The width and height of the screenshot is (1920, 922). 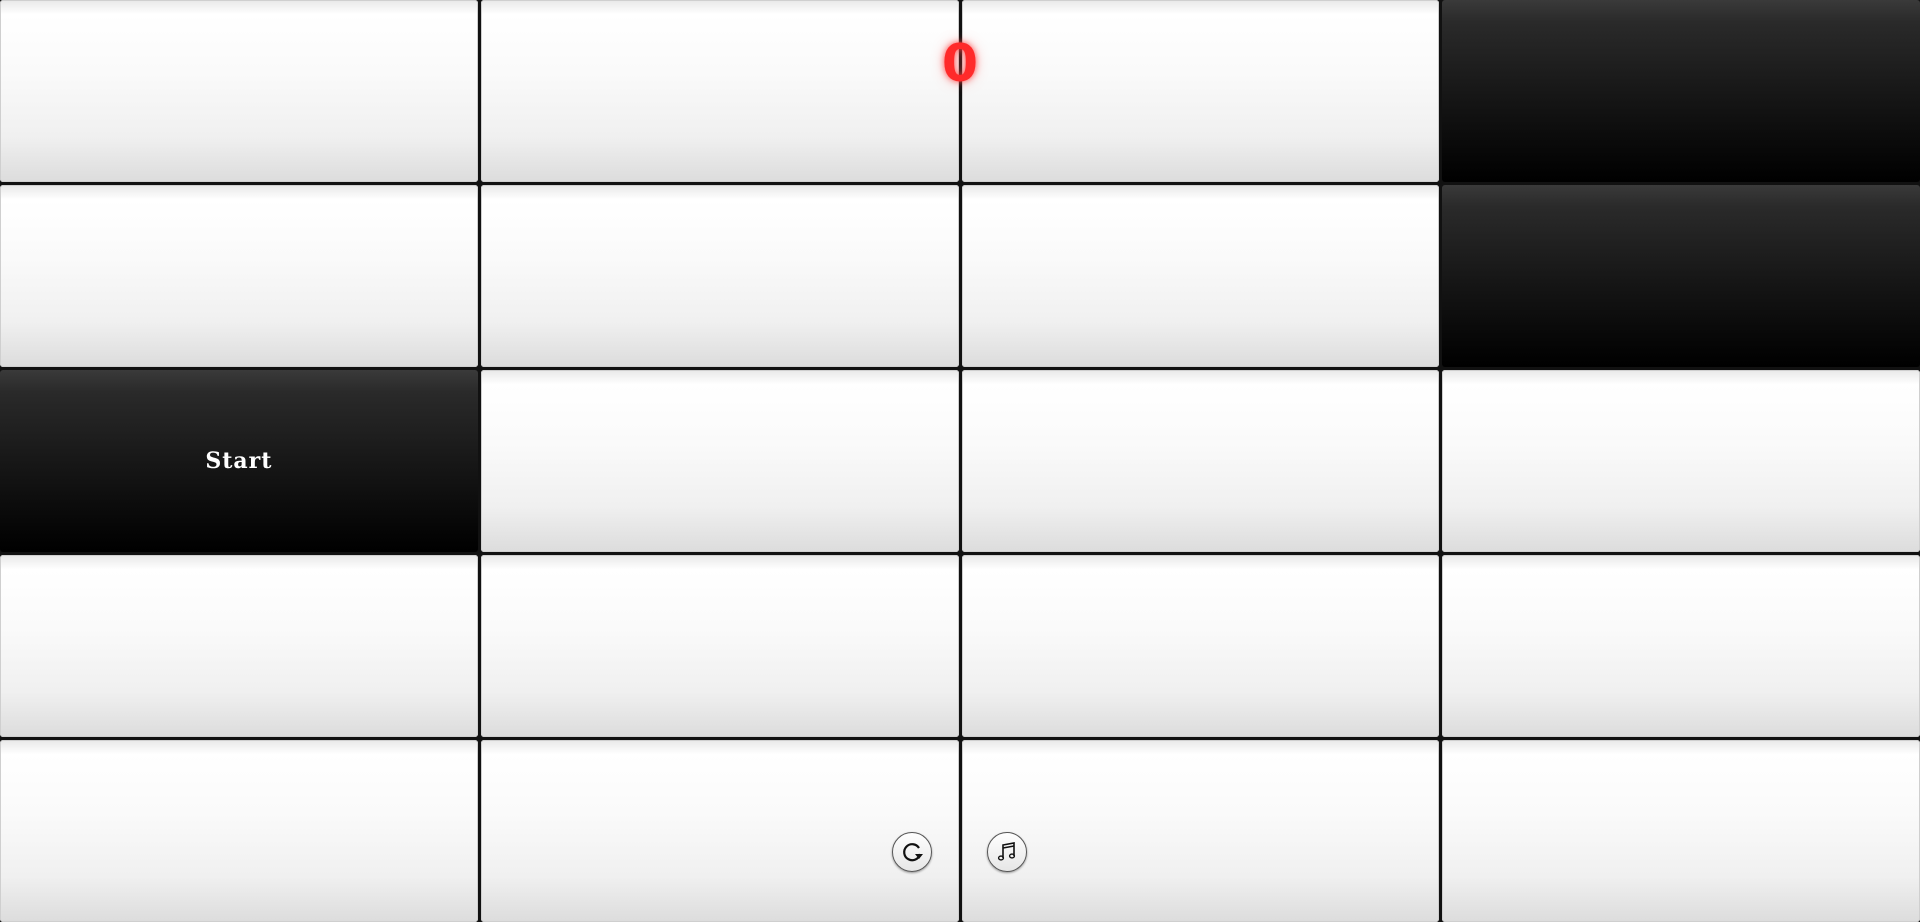 I want to click on start-label: Start, so click(x=239, y=461).